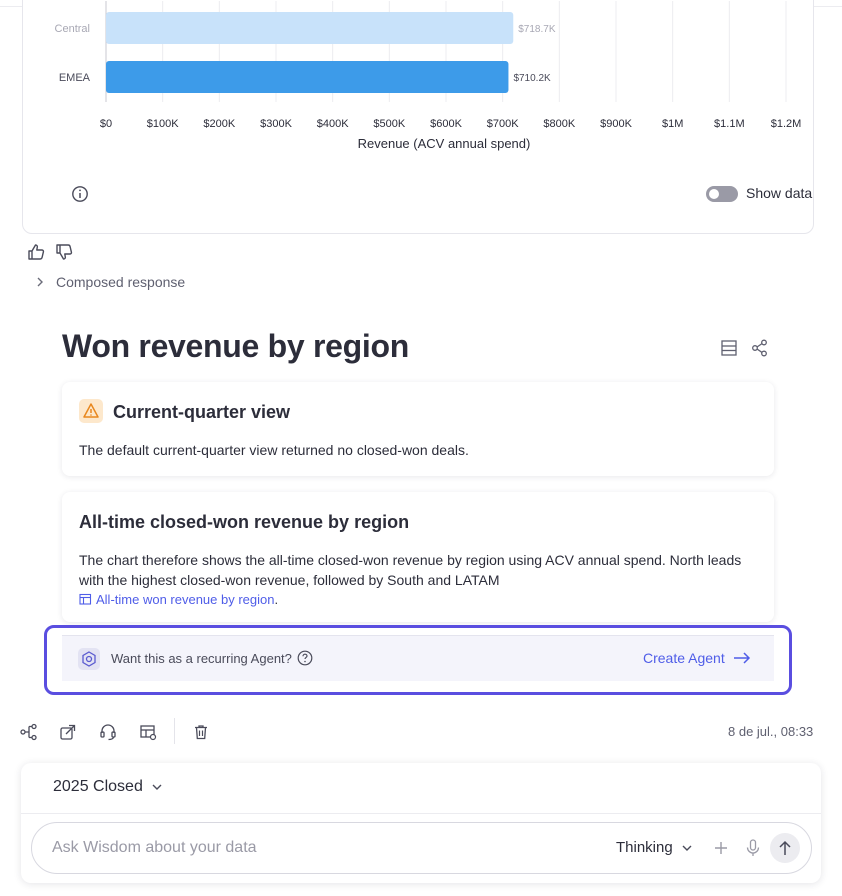 This screenshot has height=896, width=842. I want to click on summary-heading: All-time closed-won revenue by region, so click(244, 522).